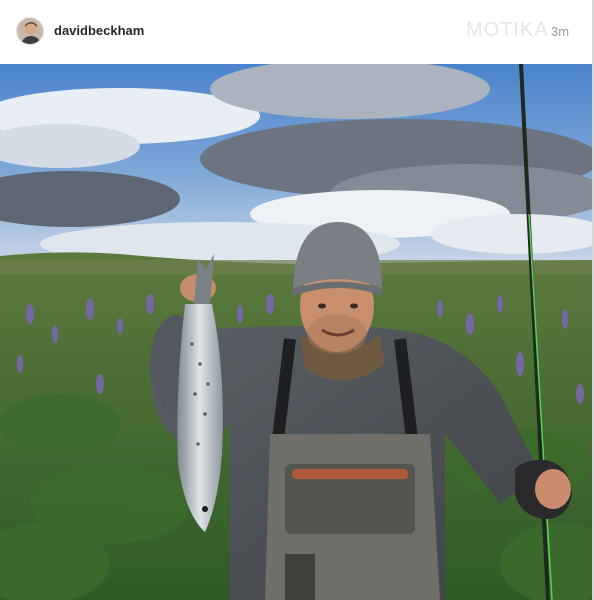 The image size is (594, 600). Describe the element at coordinates (507, 30) in the screenshot. I see `watermark: MOTIKA` at that location.